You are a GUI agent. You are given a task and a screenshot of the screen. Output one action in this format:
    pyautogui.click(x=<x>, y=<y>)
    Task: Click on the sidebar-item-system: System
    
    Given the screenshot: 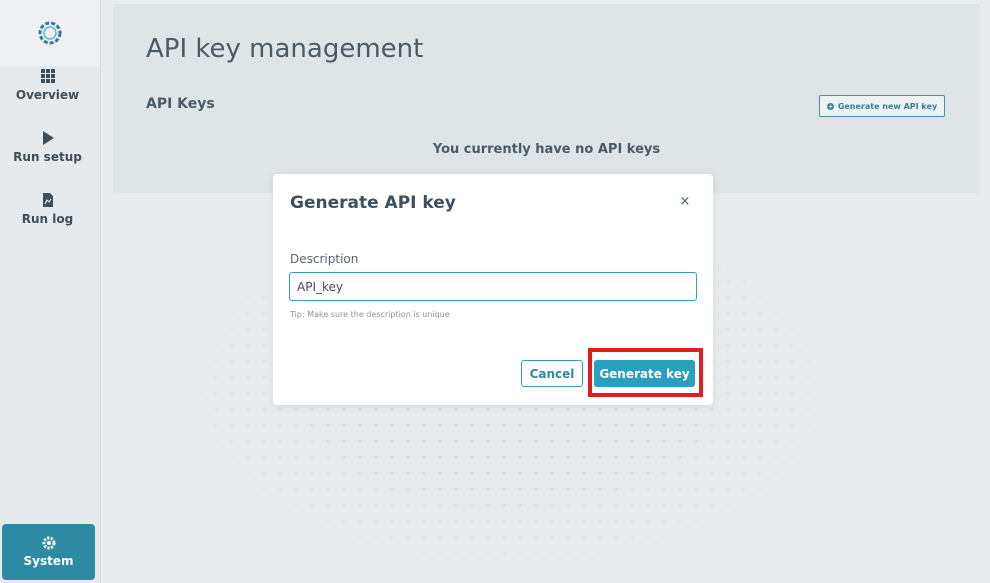 What is the action you would take?
    pyautogui.click(x=48, y=552)
    